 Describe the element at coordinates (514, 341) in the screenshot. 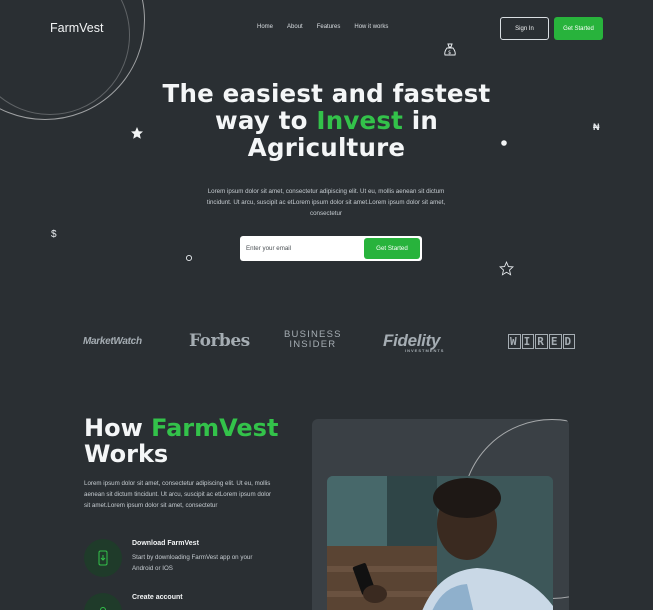

I see `wired-letter: W` at that location.